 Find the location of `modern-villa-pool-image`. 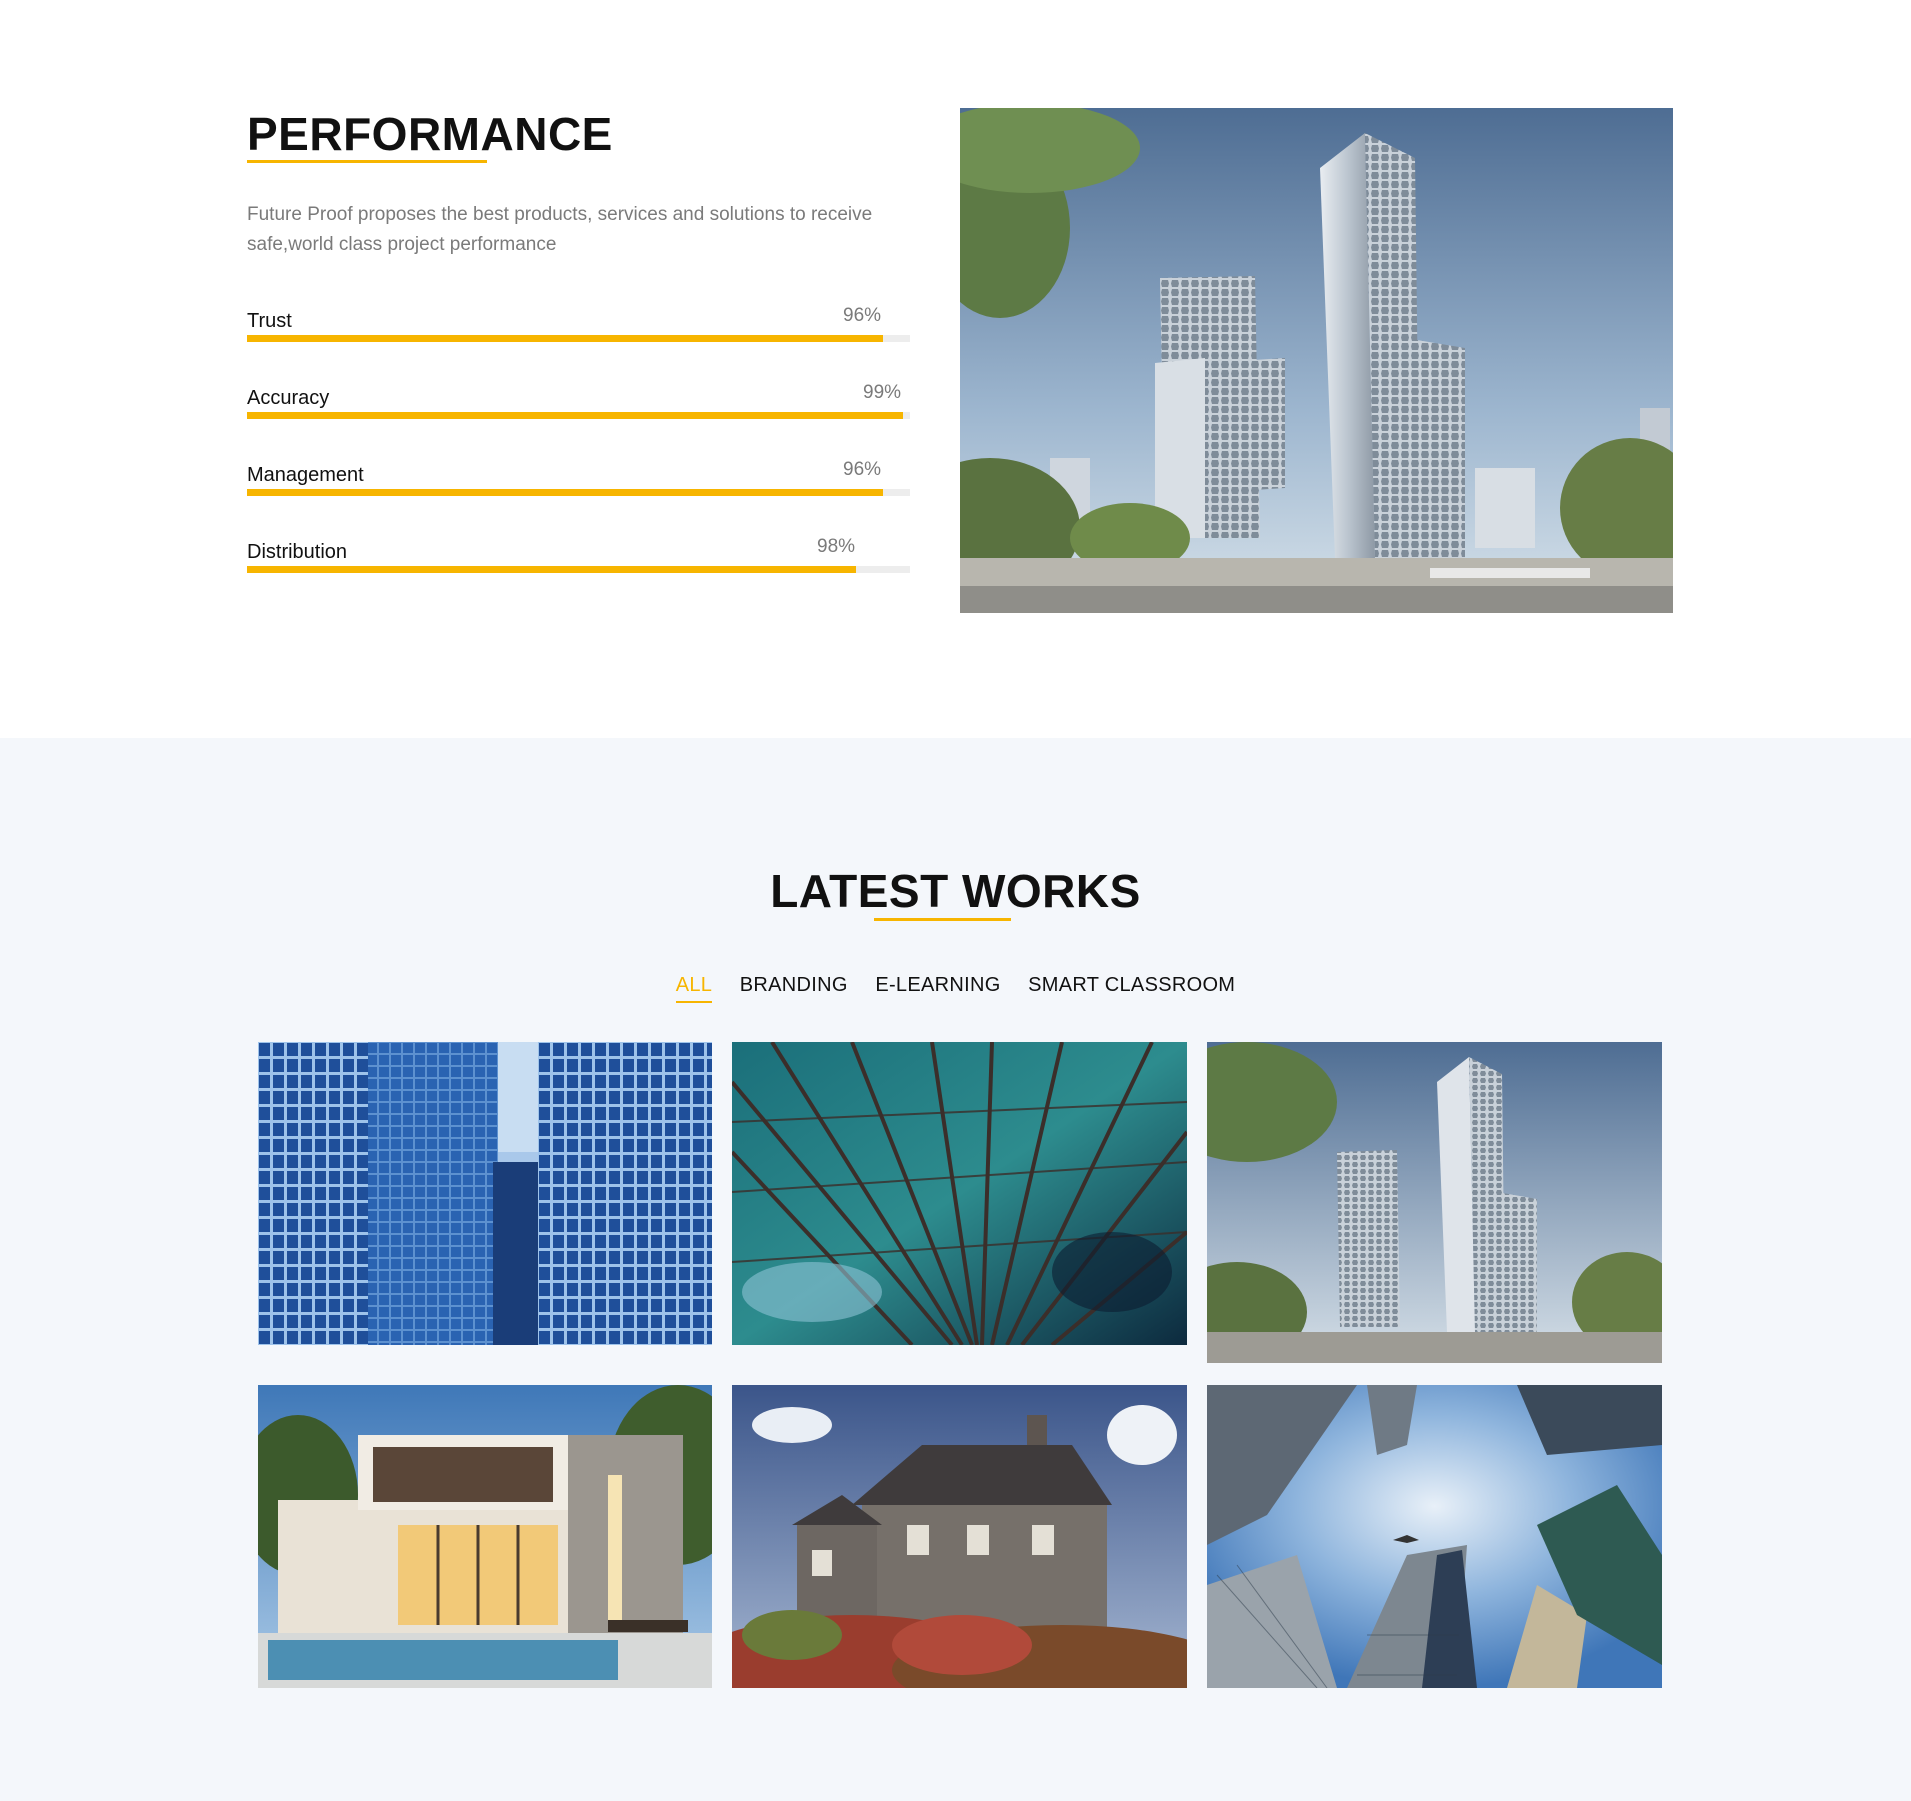

modern-villa-pool-image is located at coordinates (485, 1536).